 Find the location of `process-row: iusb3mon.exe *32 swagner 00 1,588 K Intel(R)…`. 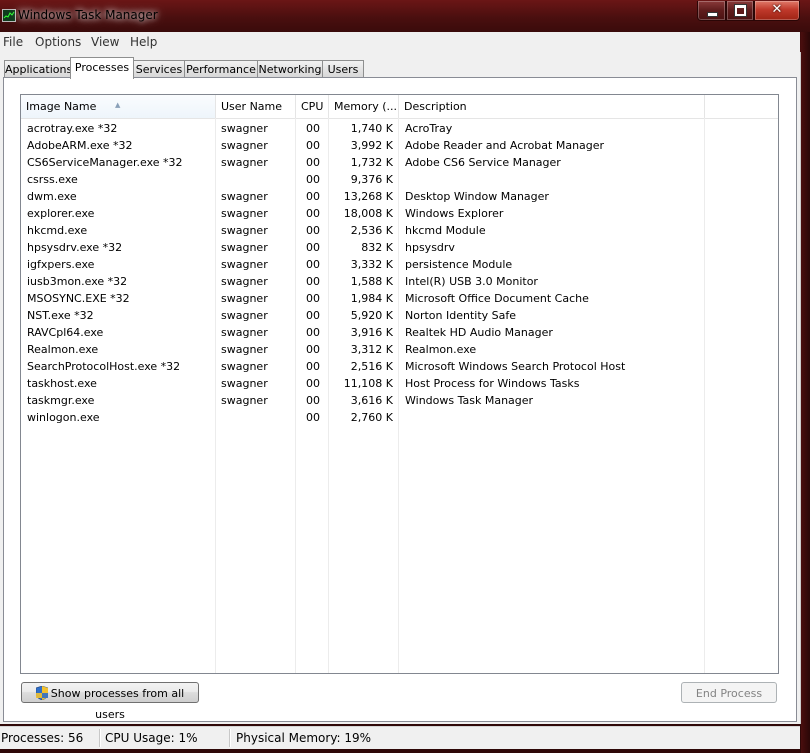

process-row: iusb3mon.exe *32 swagner 00 1,588 K Intel(R)… is located at coordinates (399, 281).